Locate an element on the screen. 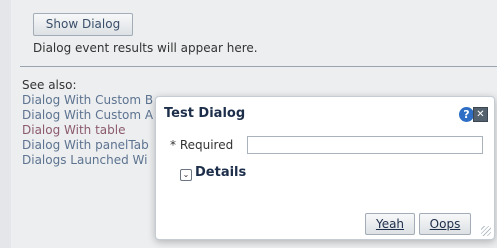 This screenshot has height=248, width=497. dialog-result-text: Dialog event results will appear here. is located at coordinates (145, 48).